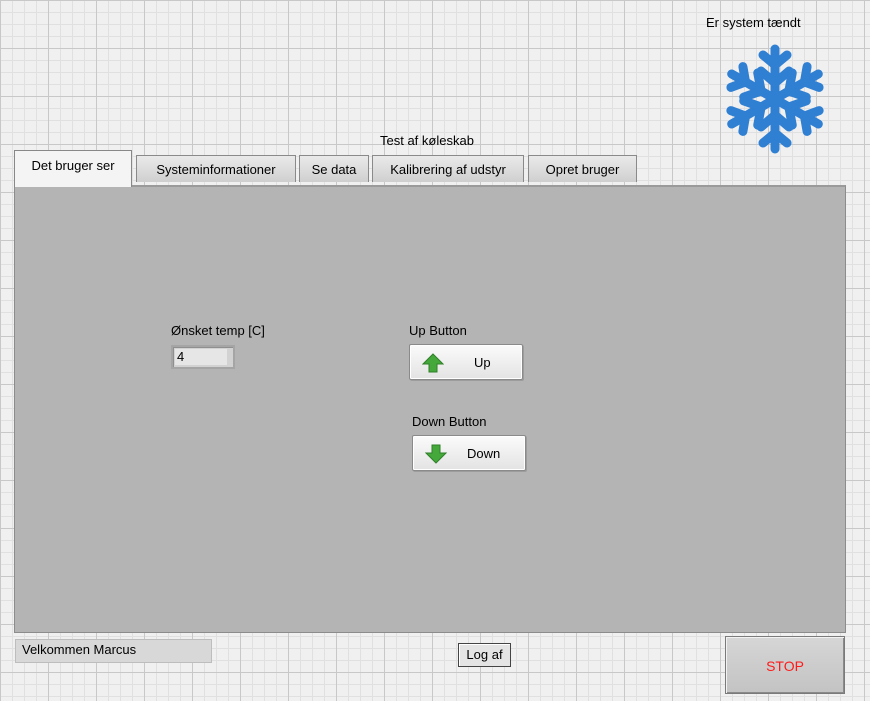 This screenshot has height=701, width=870. I want to click on tab-kalibrering: Kalibrering af udstyr, so click(448, 168).